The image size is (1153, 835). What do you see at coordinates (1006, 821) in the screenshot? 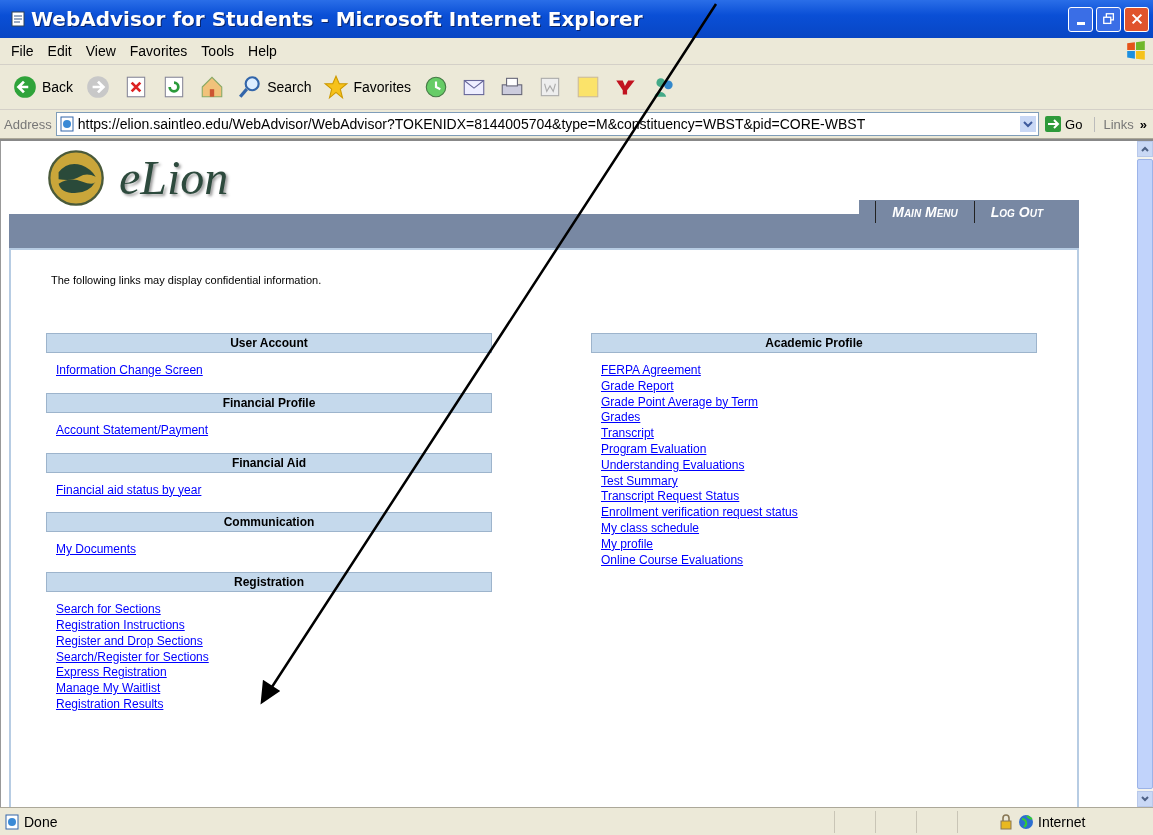
I see `lock-icon` at bounding box center [1006, 821].